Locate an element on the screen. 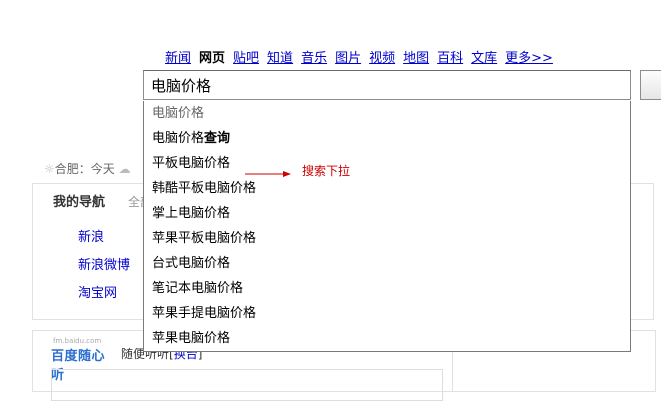 Image resolution: width=661 pixels, height=401 pixels. my-nav-links: 新浪 新浪微博 淘宝网 is located at coordinates (104, 272).